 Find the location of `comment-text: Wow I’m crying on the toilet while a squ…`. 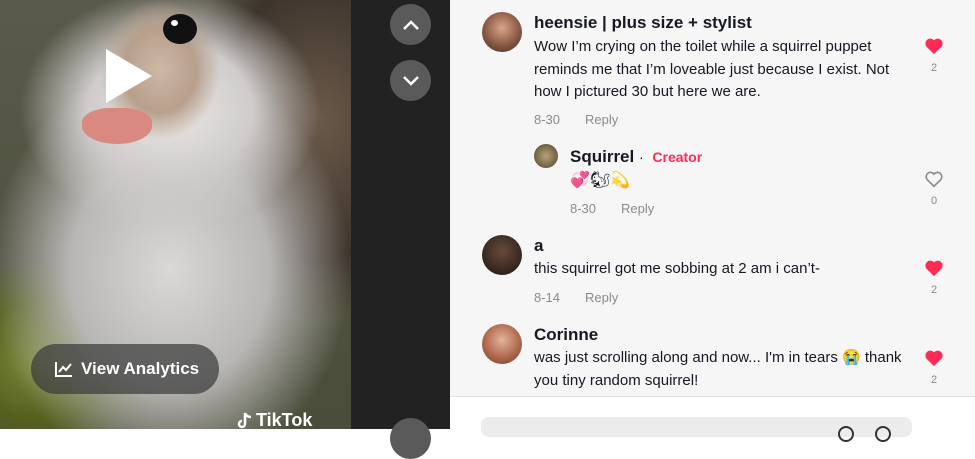

comment-text: Wow I’m crying on the toilet while a squ… is located at coordinates (712, 69).